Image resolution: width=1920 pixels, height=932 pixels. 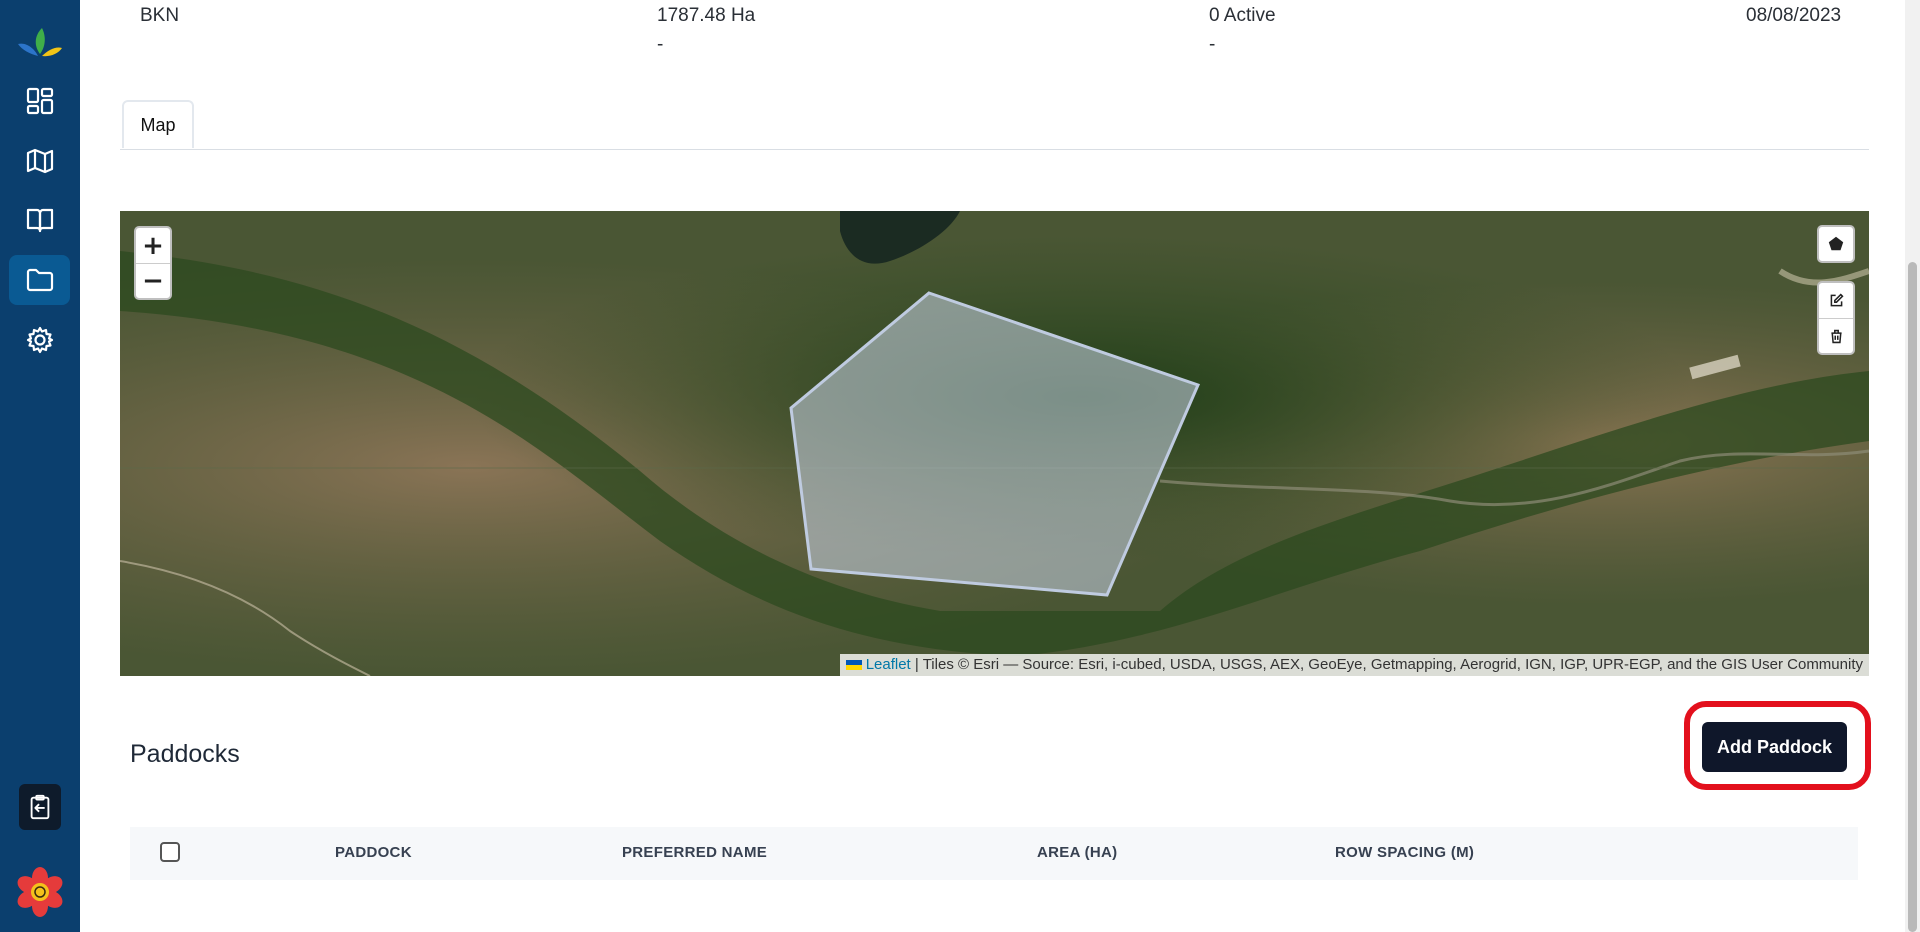 I want to click on flower-logo-icon, so click(x=40, y=892).